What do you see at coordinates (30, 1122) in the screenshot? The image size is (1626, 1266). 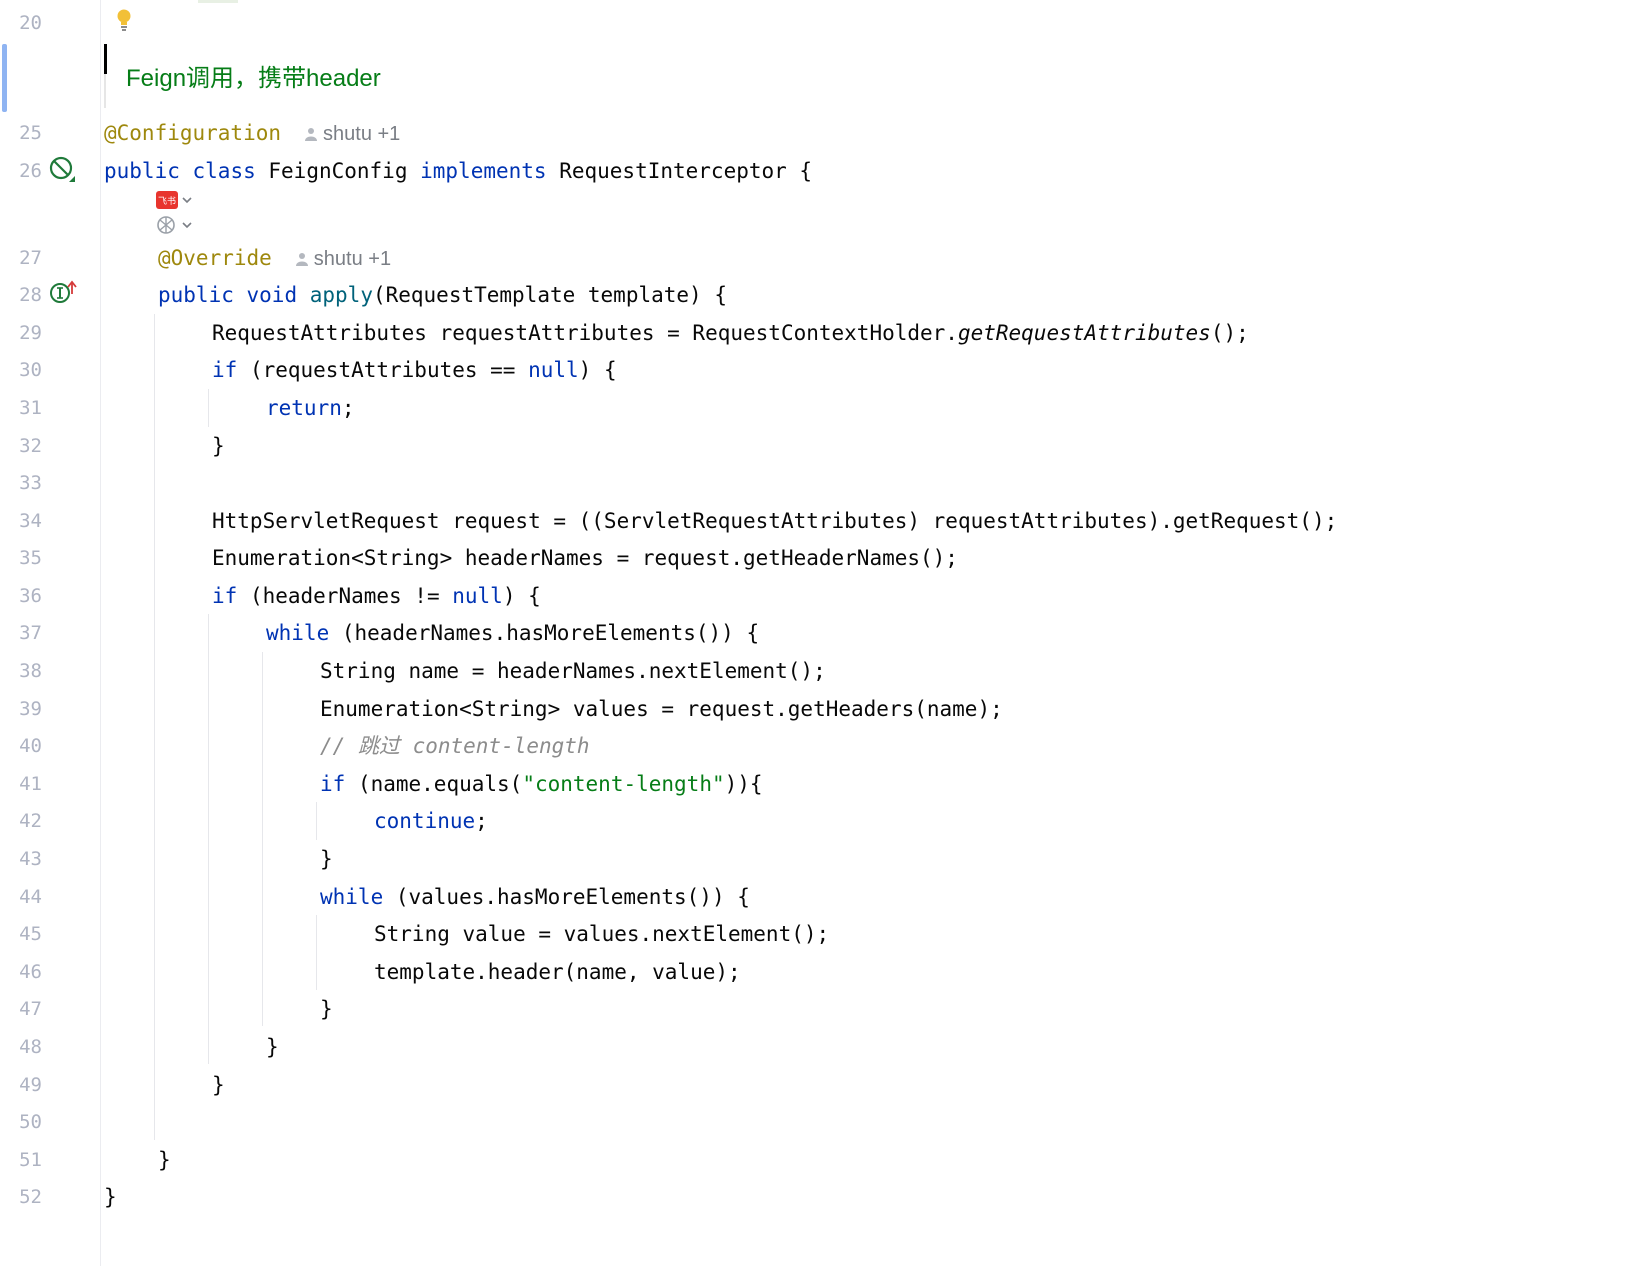 I see `line-number: 50` at bounding box center [30, 1122].